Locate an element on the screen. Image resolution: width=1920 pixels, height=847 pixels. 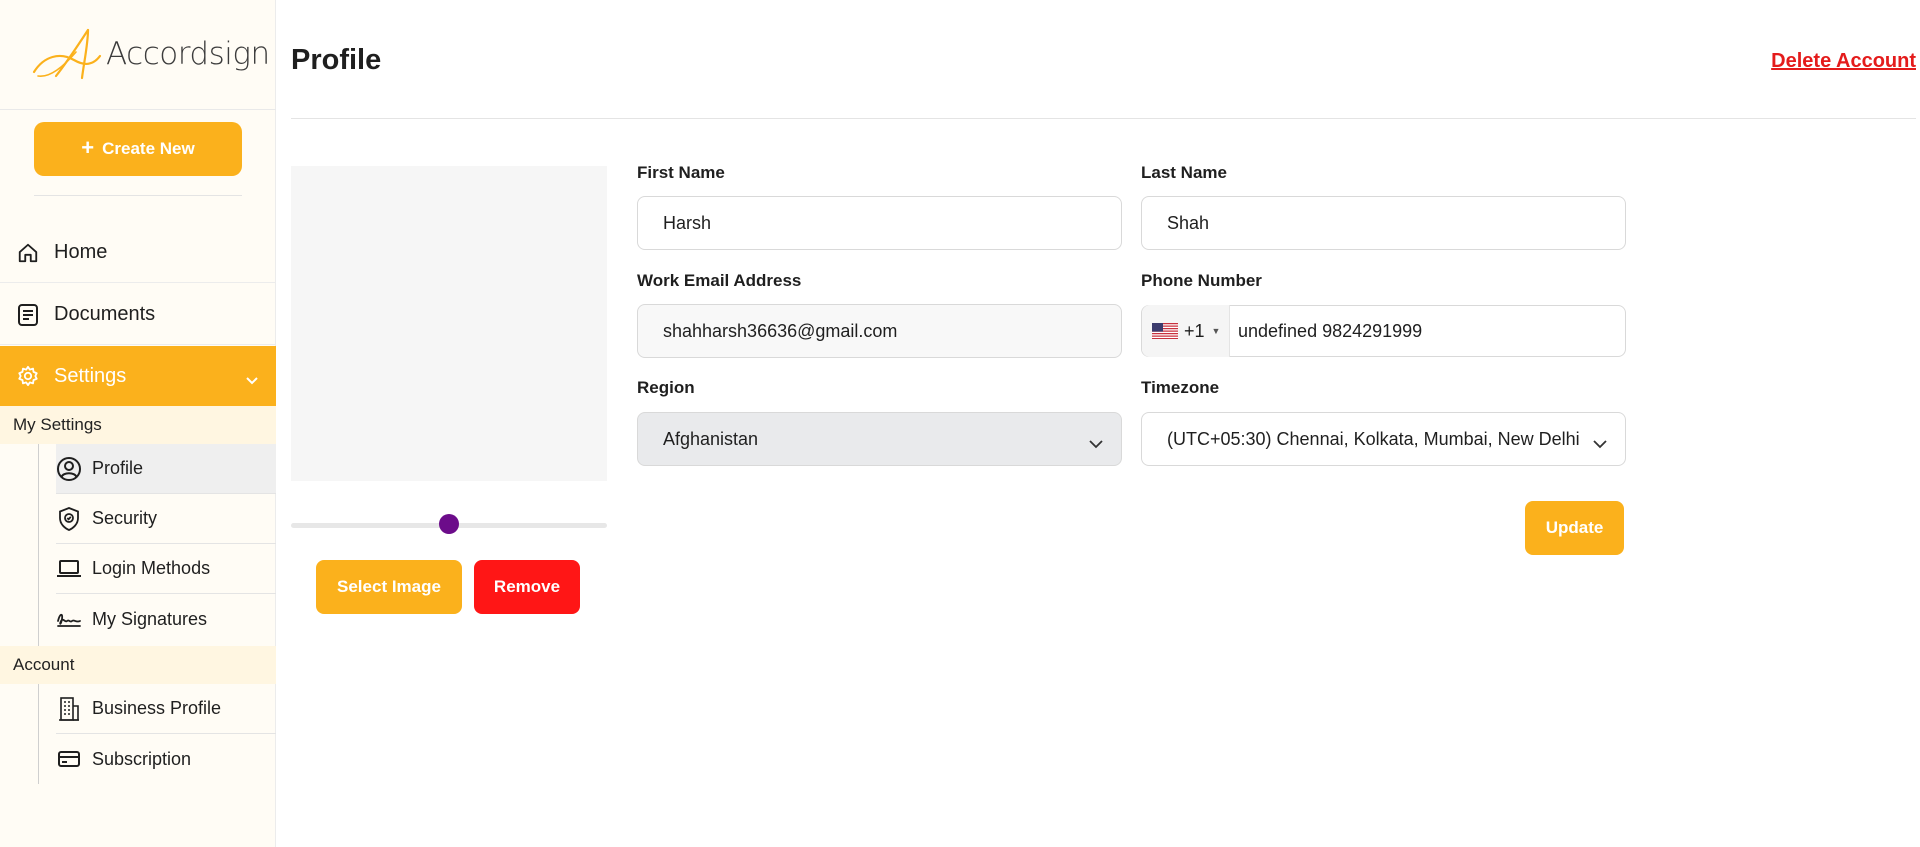
last-name-label: Last Name is located at coordinates (1184, 172).